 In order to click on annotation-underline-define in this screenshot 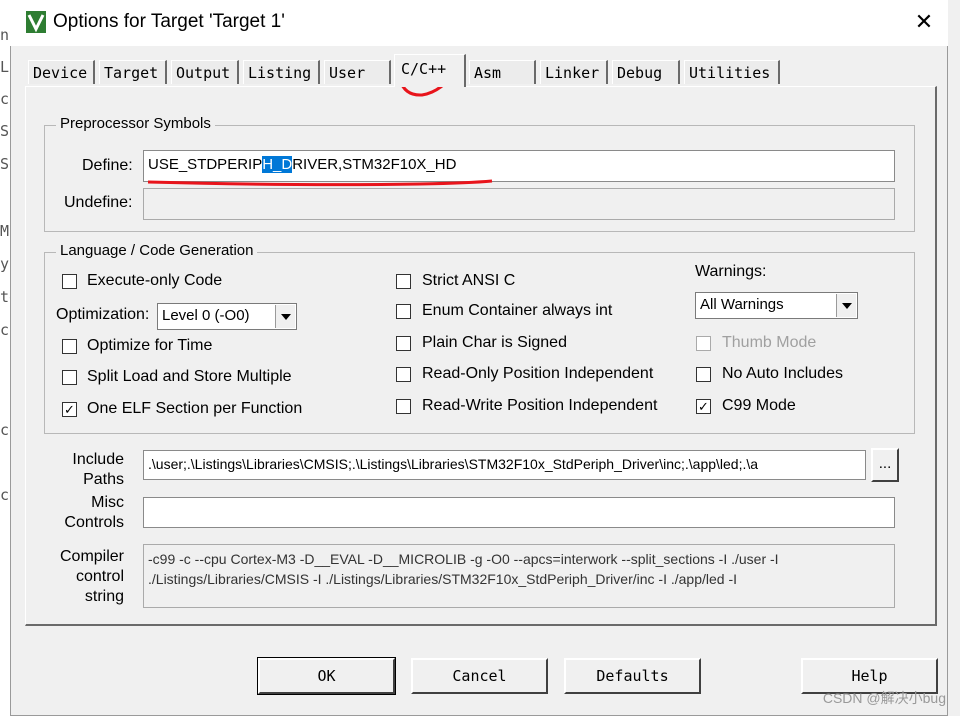, I will do `click(320, 183)`.